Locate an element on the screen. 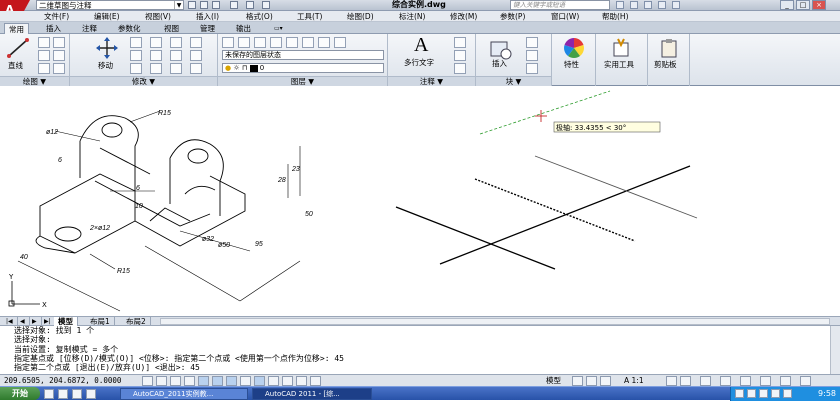 The width and height of the screenshot is (840, 401). layer-icon is located at coordinates (244, 42).